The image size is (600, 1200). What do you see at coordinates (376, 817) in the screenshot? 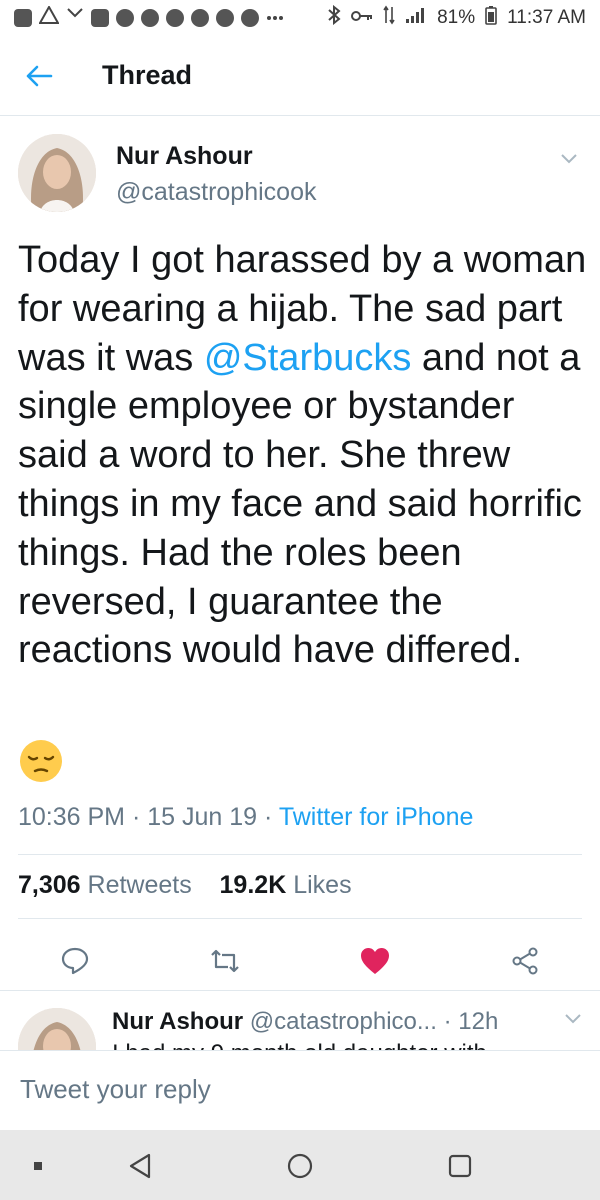
I see `tweet-source-link: Twitter for iPhone` at bounding box center [376, 817].